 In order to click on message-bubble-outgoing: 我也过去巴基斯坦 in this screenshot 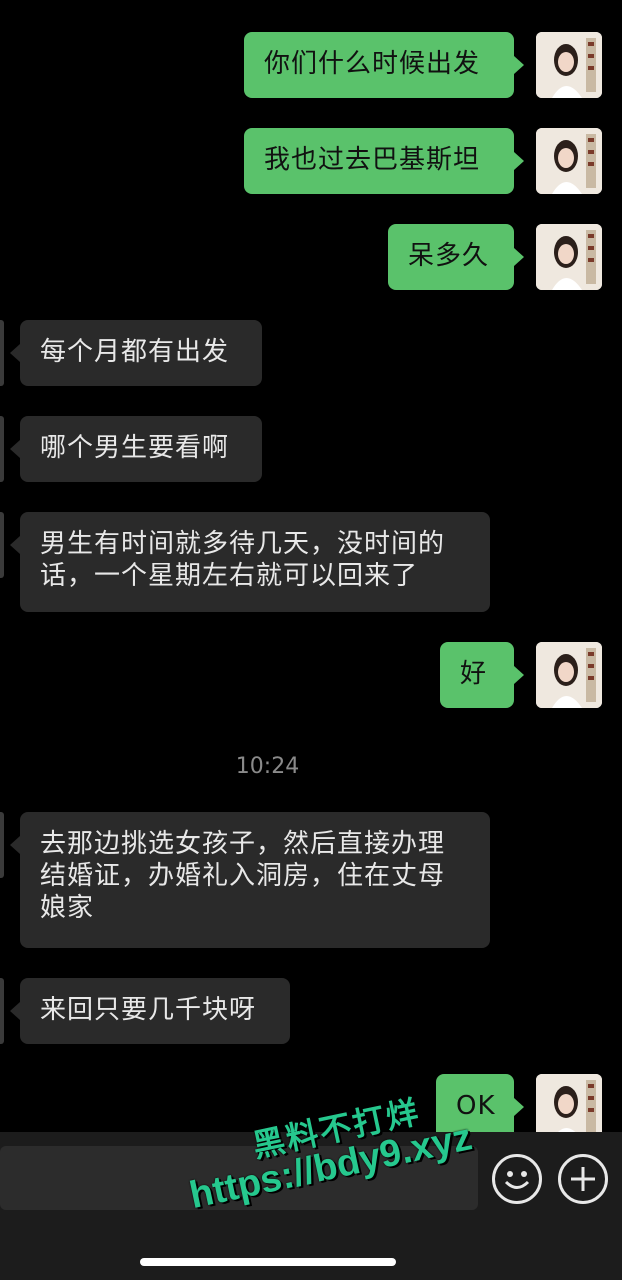, I will do `click(379, 161)`.